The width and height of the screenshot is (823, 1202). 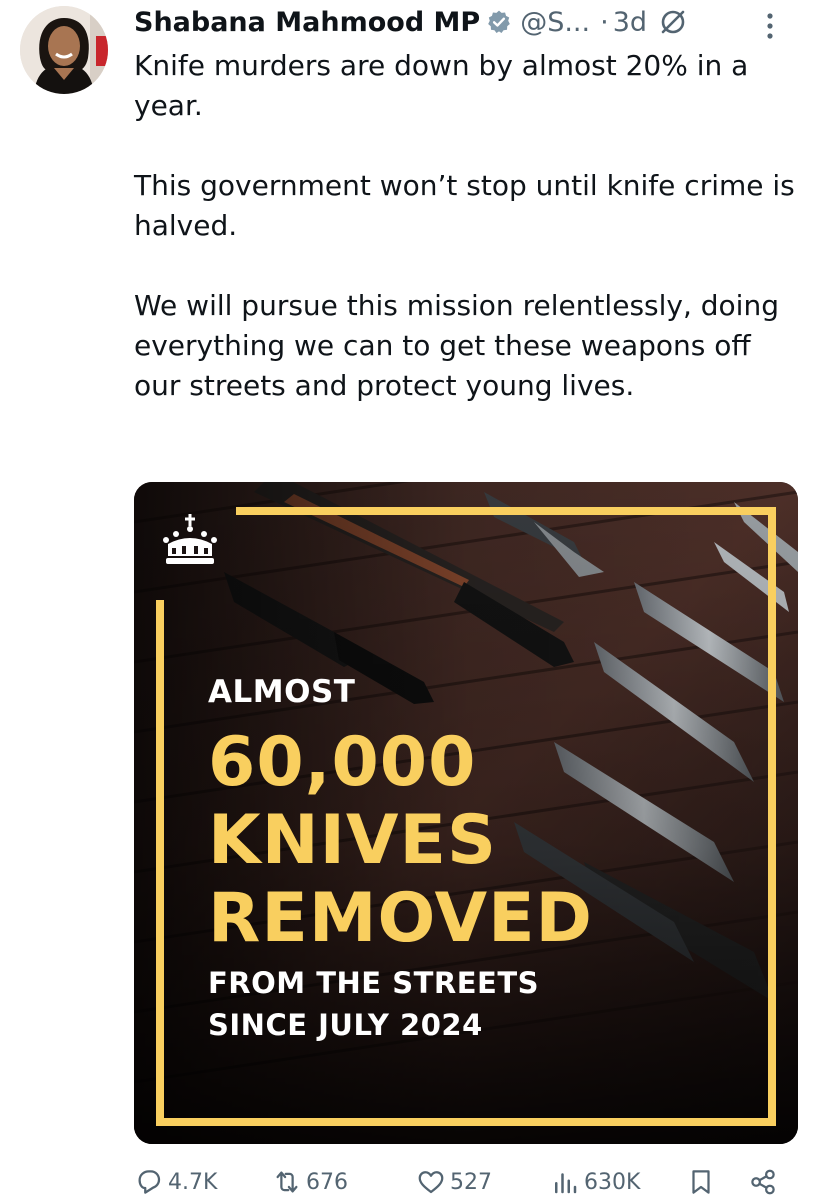 I want to click on bookmark-icon, so click(x=701, y=1182).